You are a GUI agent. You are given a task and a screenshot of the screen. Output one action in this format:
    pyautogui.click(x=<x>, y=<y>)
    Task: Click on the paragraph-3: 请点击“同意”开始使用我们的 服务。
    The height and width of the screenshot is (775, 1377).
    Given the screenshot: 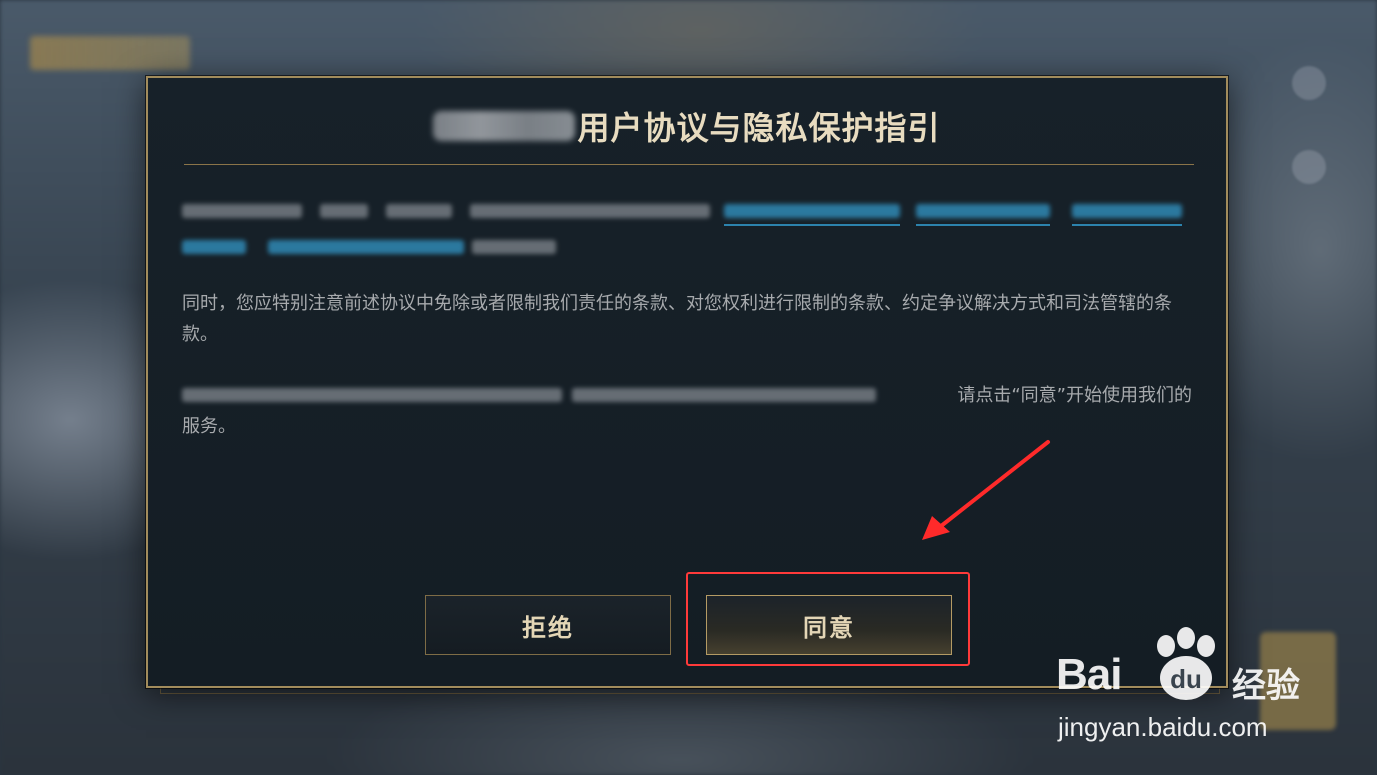 What is the action you would take?
    pyautogui.click(x=688, y=411)
    